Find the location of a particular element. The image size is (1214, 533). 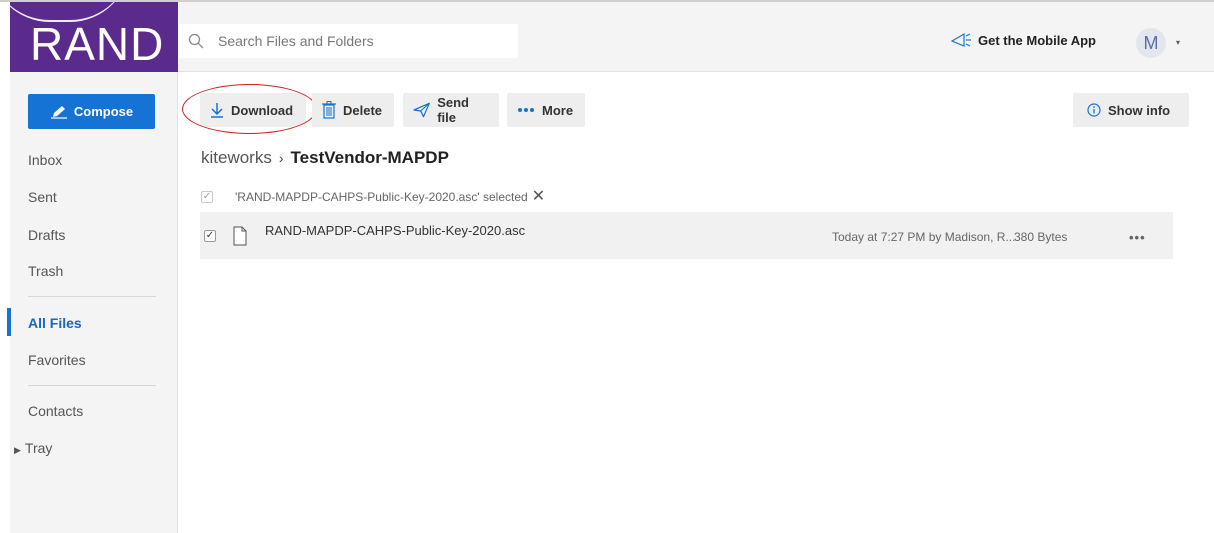

more-label: More is located at coordinates (558, 110).